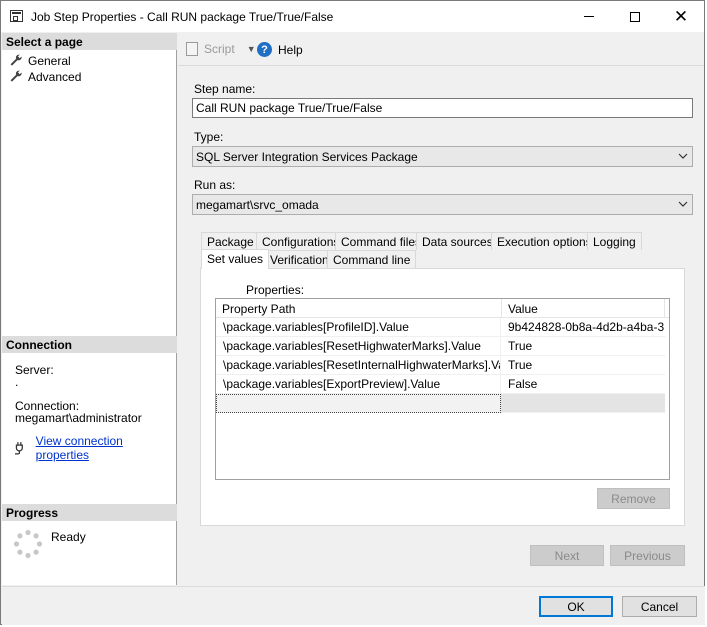  What do you see at coordinates (301, 241) in the screenshot?
I see `tab-configurations: Configurations` at bounding box center [301, 241].